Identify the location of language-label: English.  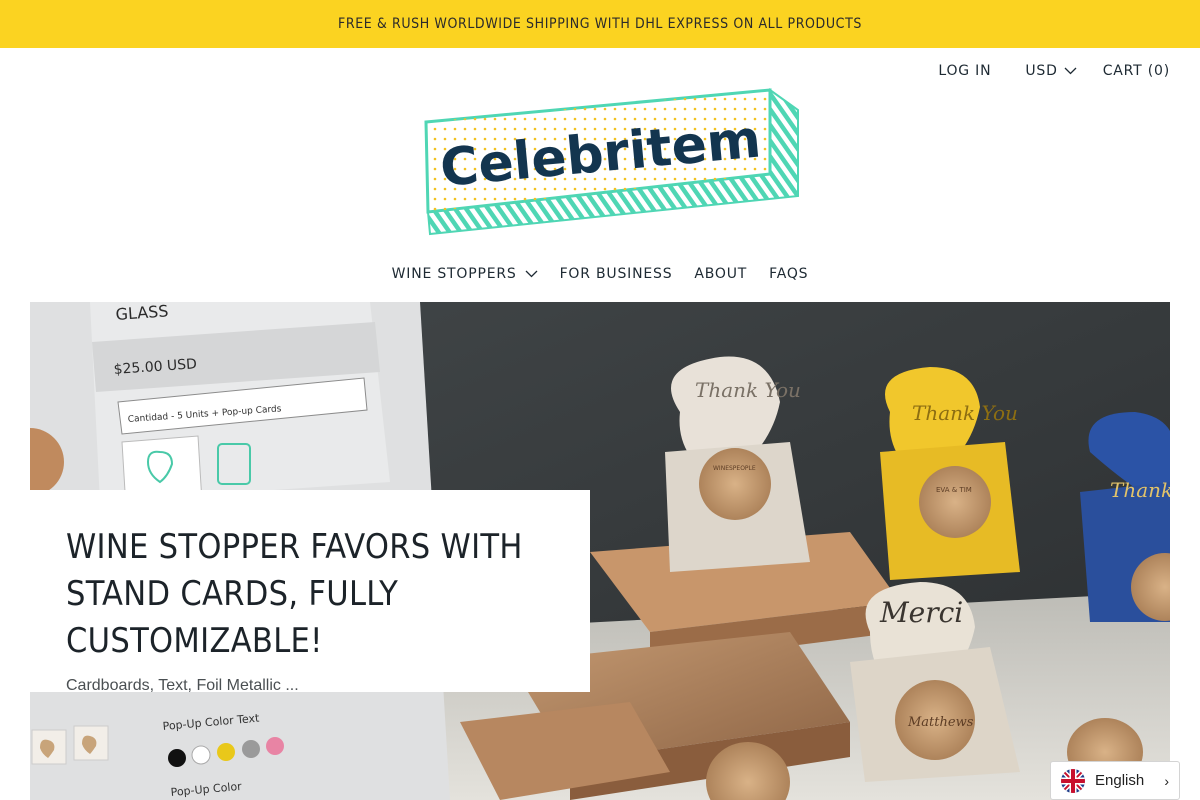
(1120, 780).